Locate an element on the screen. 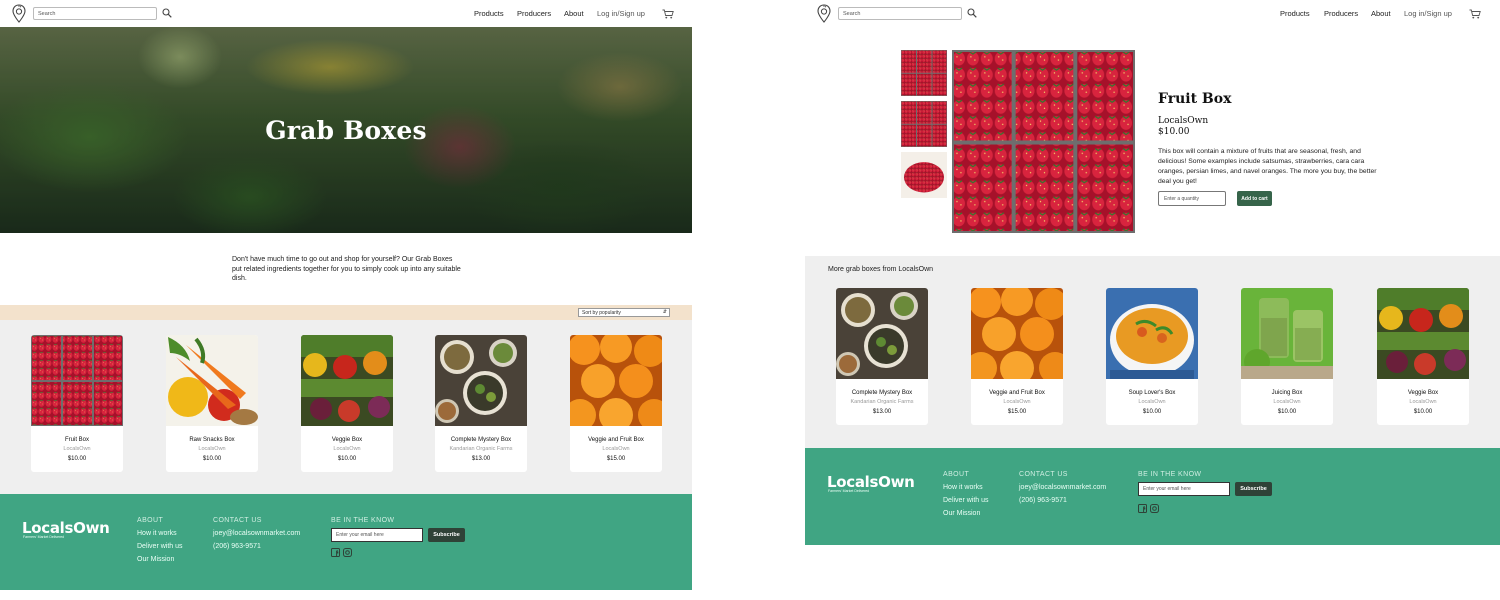 This screenshot has width=1500, height=600. product-card: Fruit Box LocalsOwn $10.00 is located at coordinates (77, 403).